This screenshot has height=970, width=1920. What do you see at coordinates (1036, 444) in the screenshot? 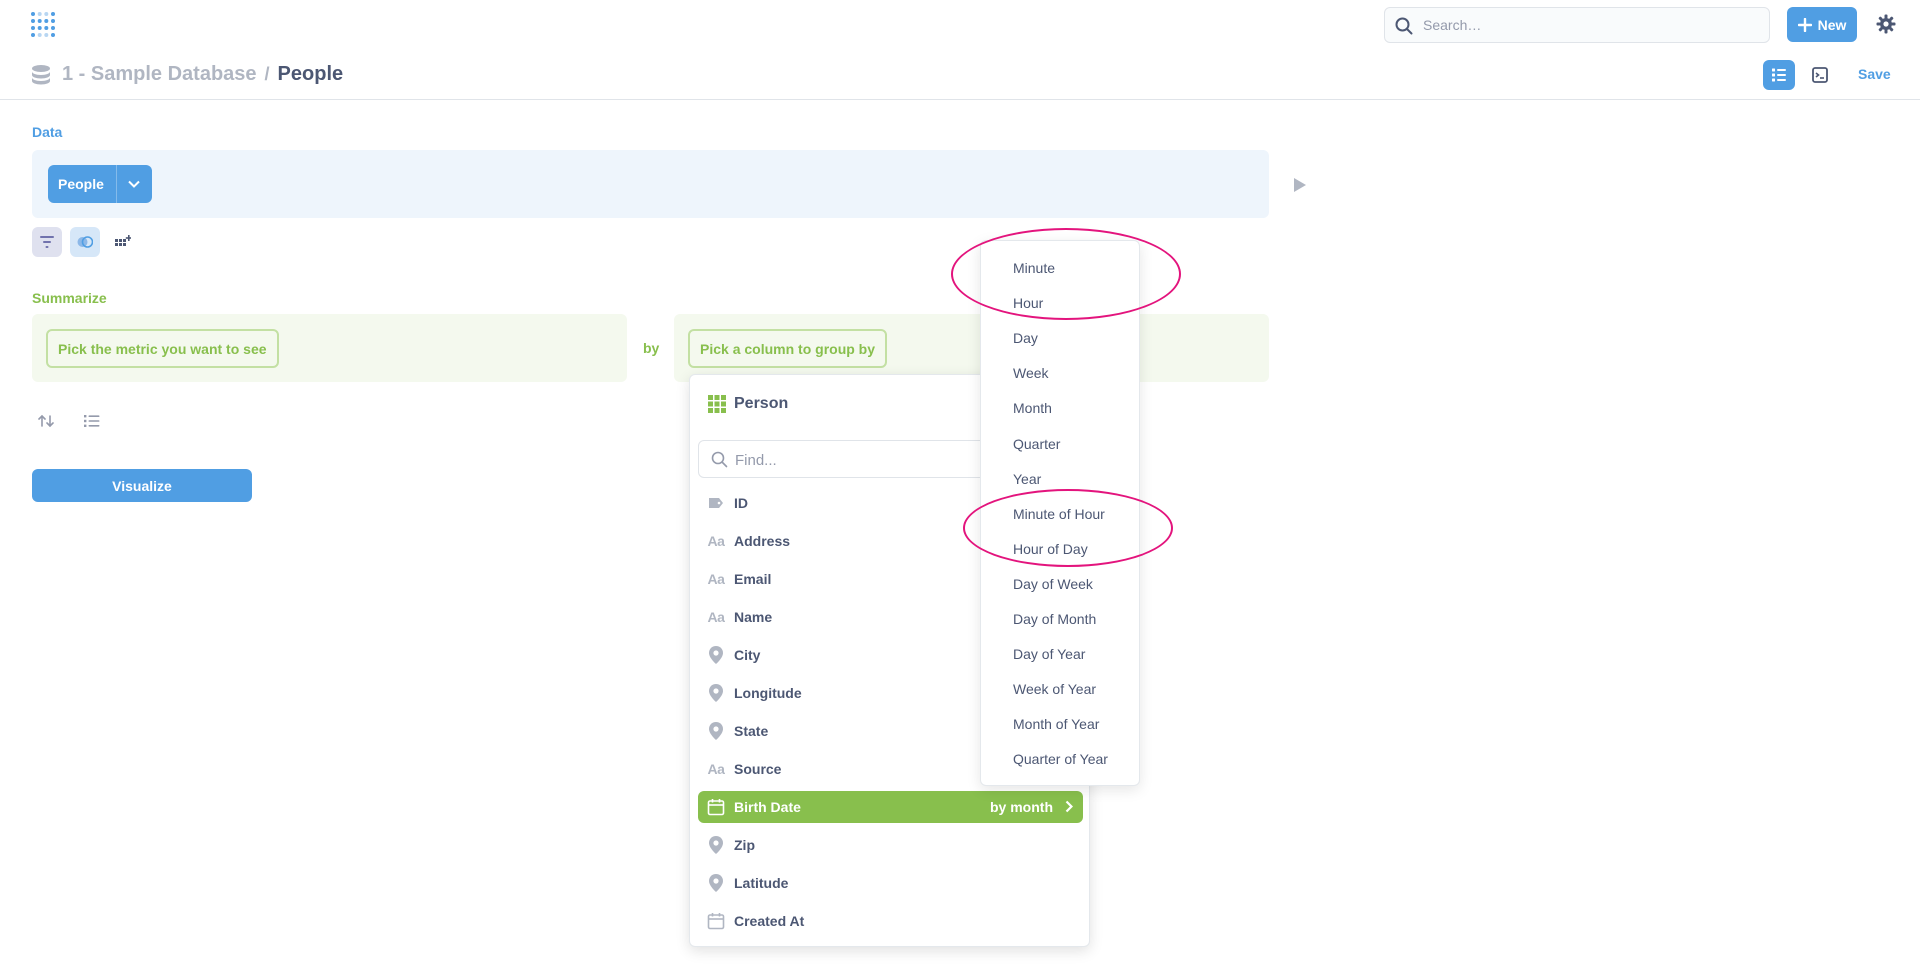
I see `temporal-unit-item: Quarter` at bounding box center [1036, 444].